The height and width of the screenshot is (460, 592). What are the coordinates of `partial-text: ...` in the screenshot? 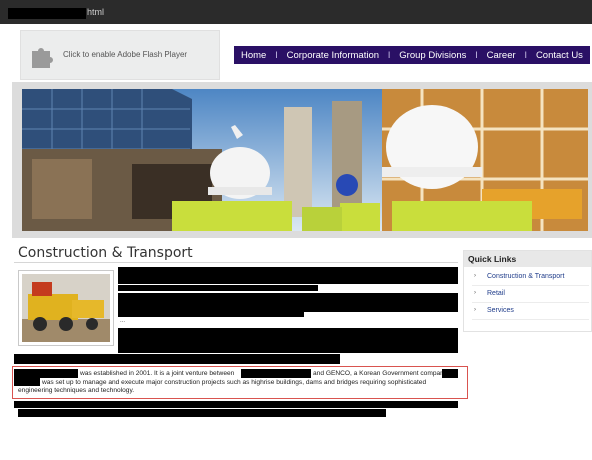 It's located at (123, 321).